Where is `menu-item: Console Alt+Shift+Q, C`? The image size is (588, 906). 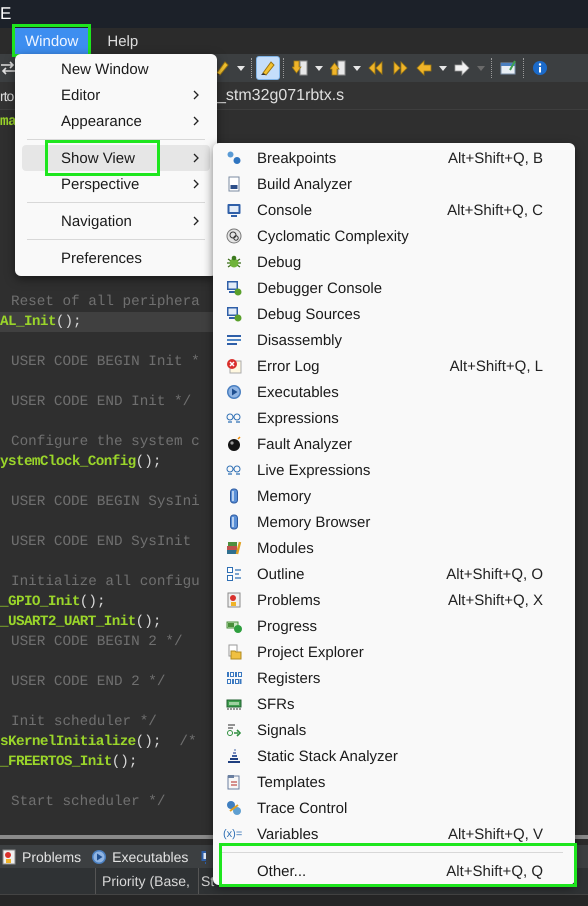 menu-item: Console Alt+Shift+Q, C is located at coordinates (394, 210).